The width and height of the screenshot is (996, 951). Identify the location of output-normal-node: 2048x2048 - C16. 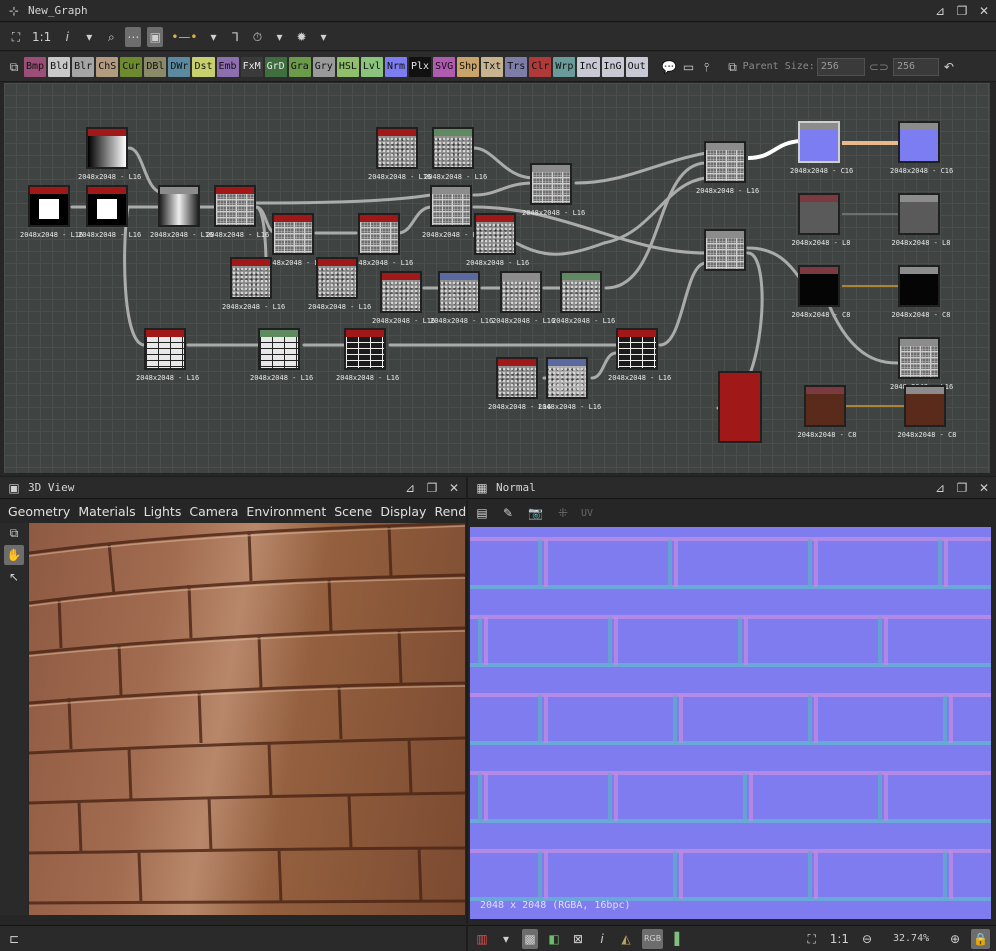
(921, 148).